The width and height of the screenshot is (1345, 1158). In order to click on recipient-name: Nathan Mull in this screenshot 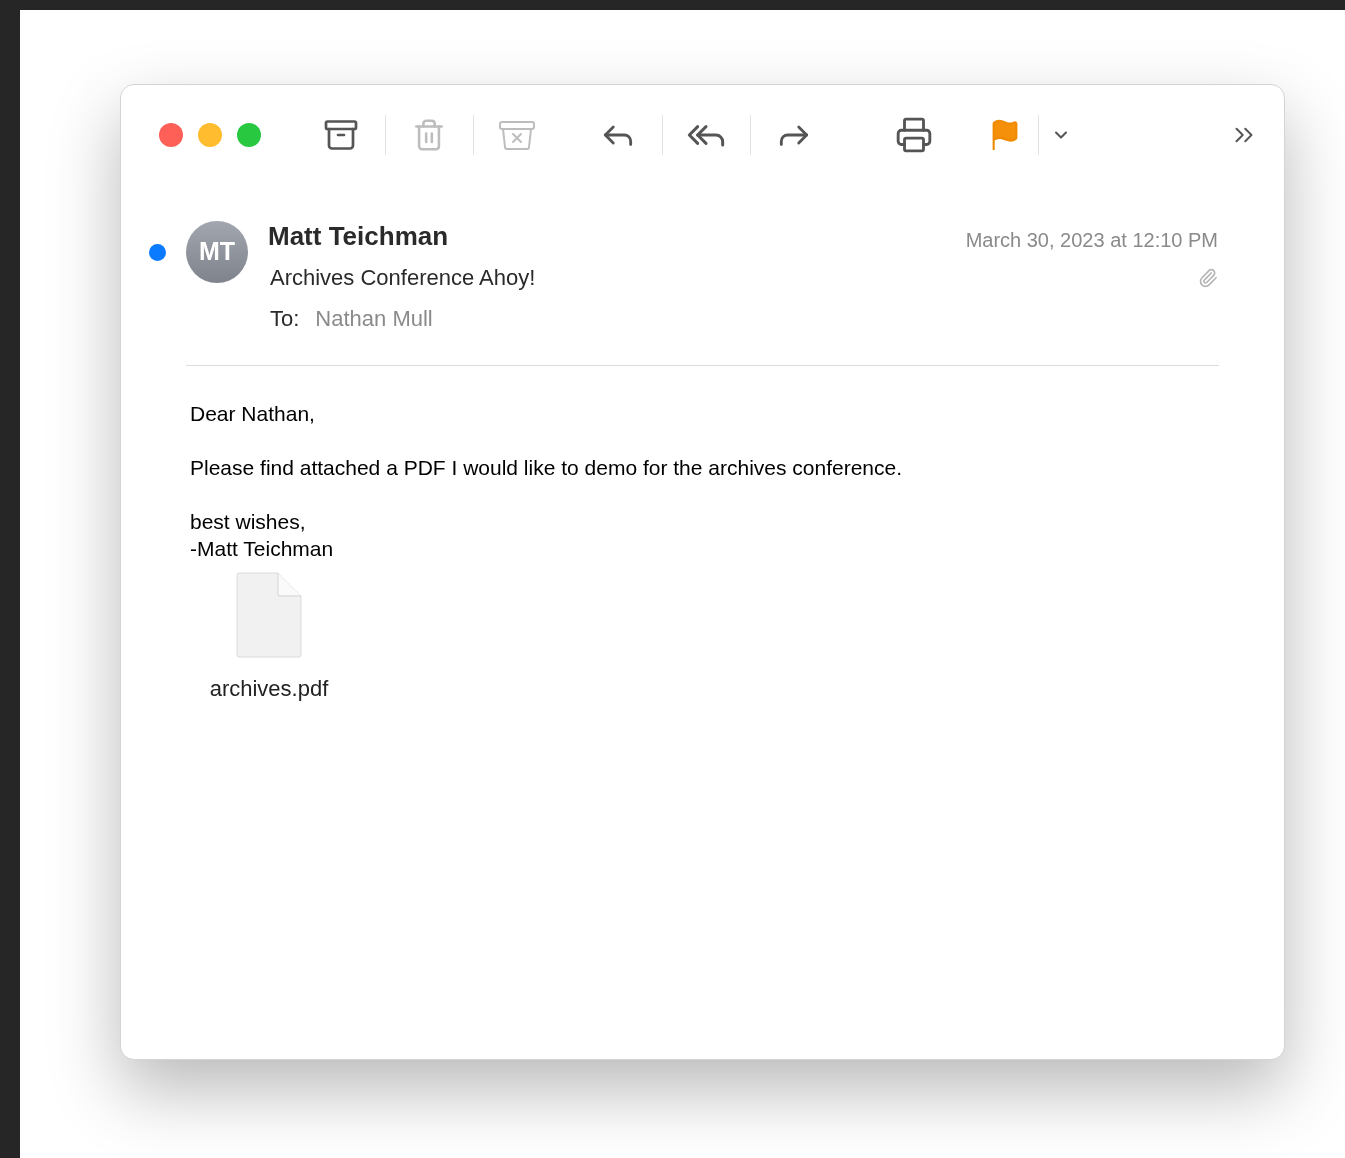, I will do `click(374, 319)`.